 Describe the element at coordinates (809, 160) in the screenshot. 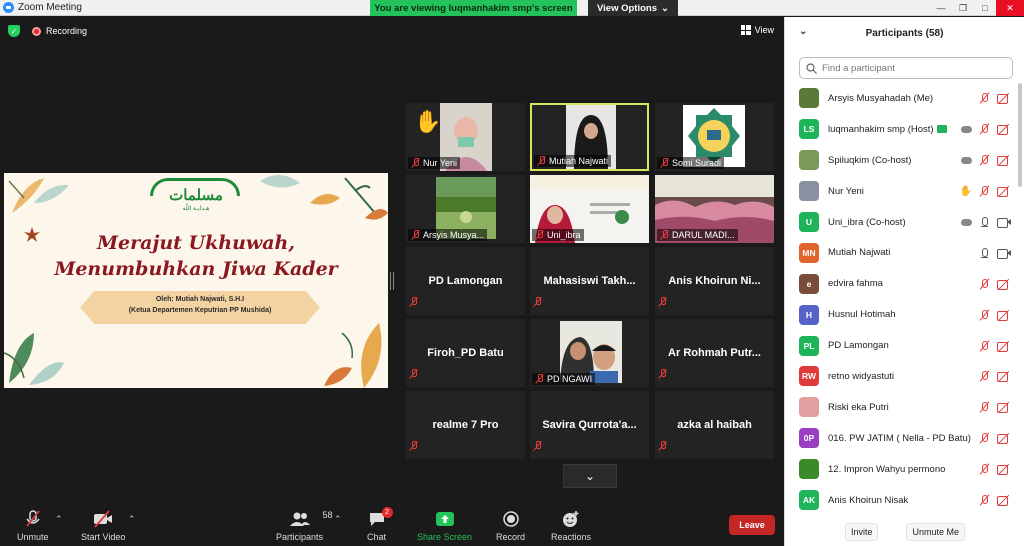

I see `avatar` at that location.